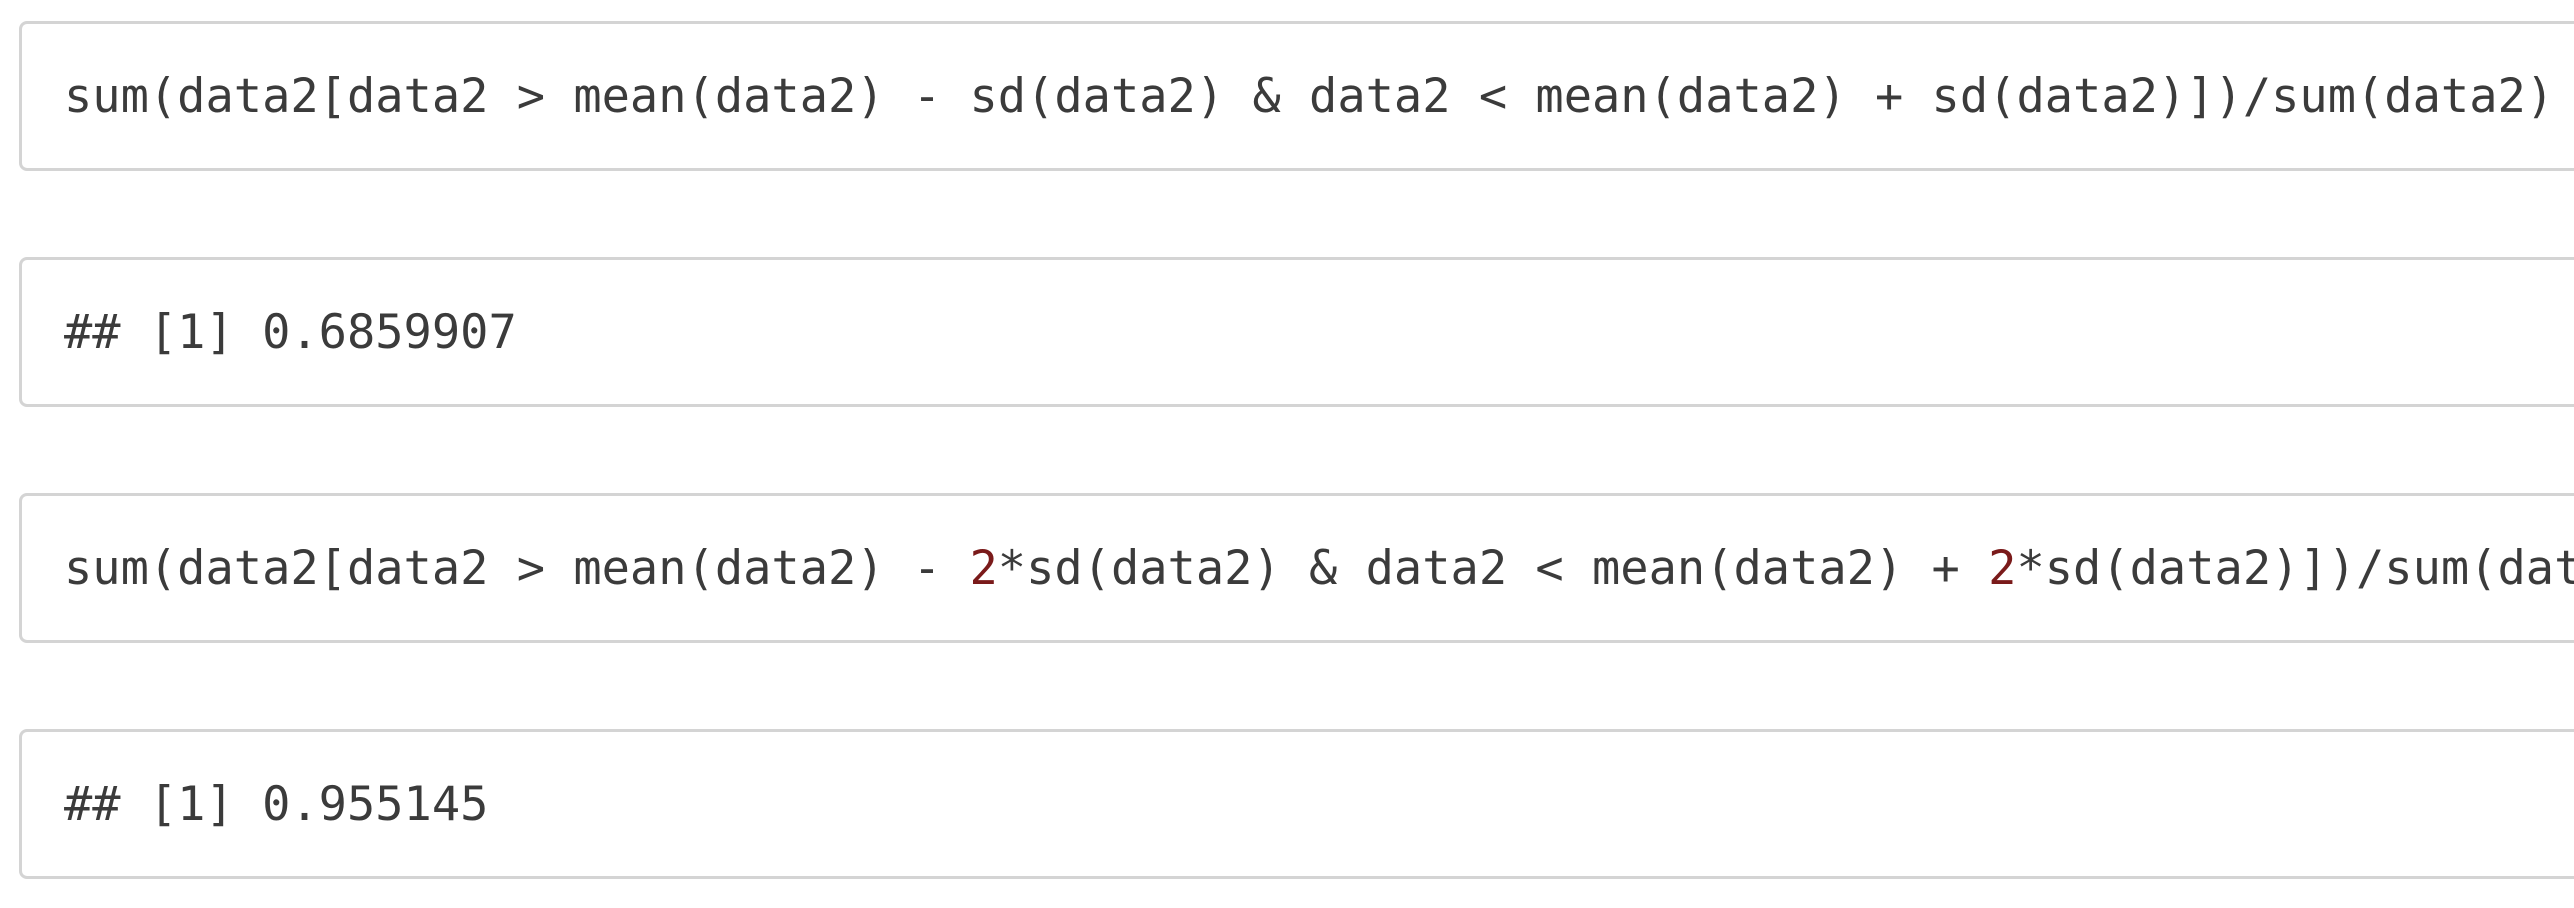  I want to click on output-text: ## [1] 0.955145, so click(276, 804).